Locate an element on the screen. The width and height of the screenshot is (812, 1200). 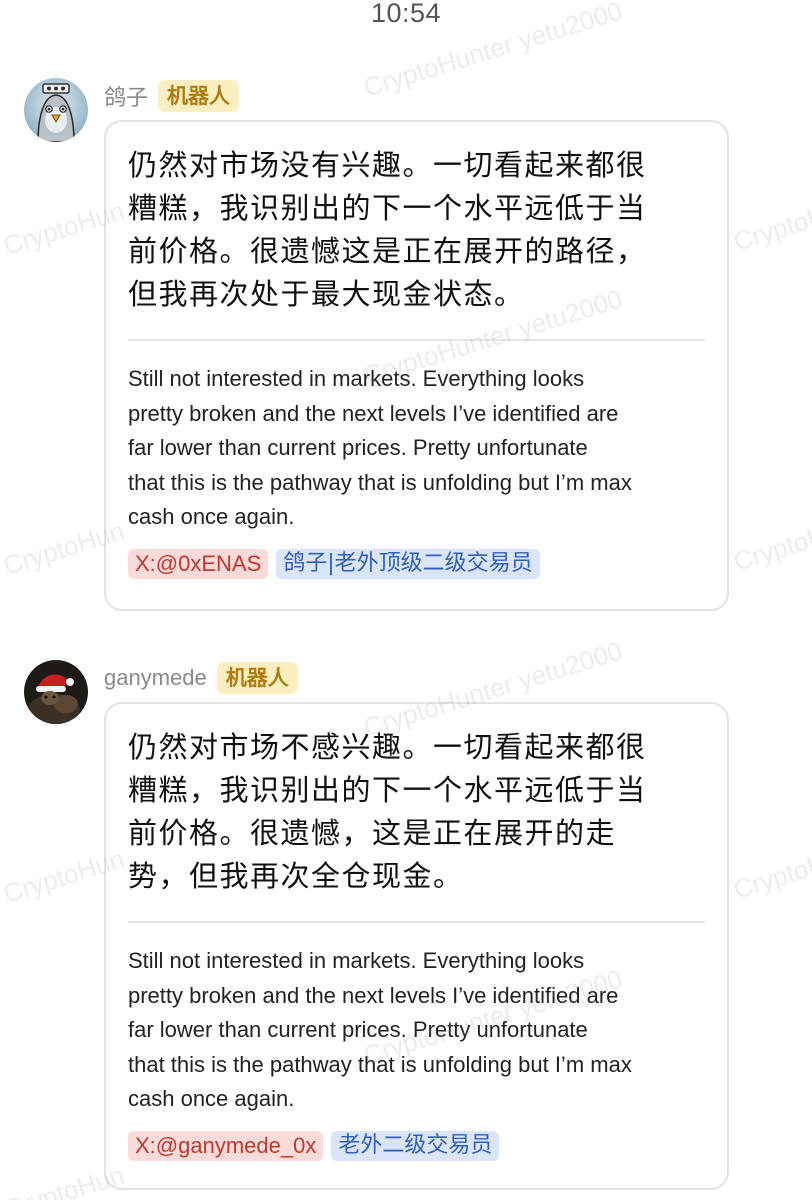
text-line: 势，但我再次全仓现金。 is located at coordinates (296, 876).